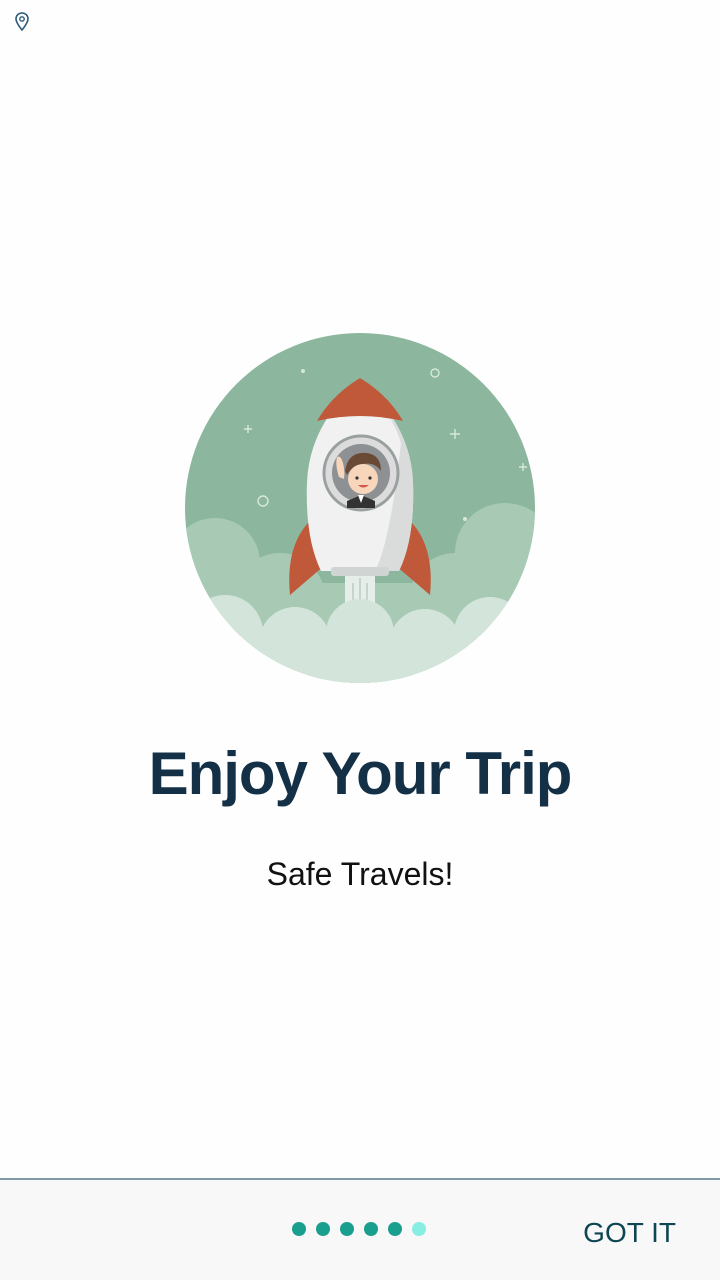 This screenshot has width=720, height=1280. I want to click on got-it-button: GOT IT, so click(629, 1233).